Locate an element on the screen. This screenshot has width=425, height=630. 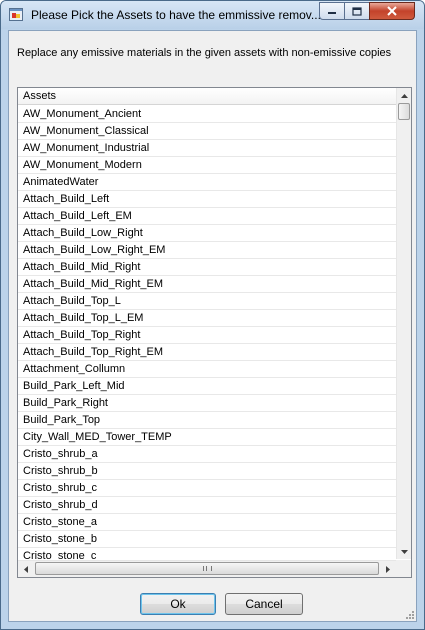
list-item: Attach_Build_Low_Right_EM is located at coordinates (207, 250).